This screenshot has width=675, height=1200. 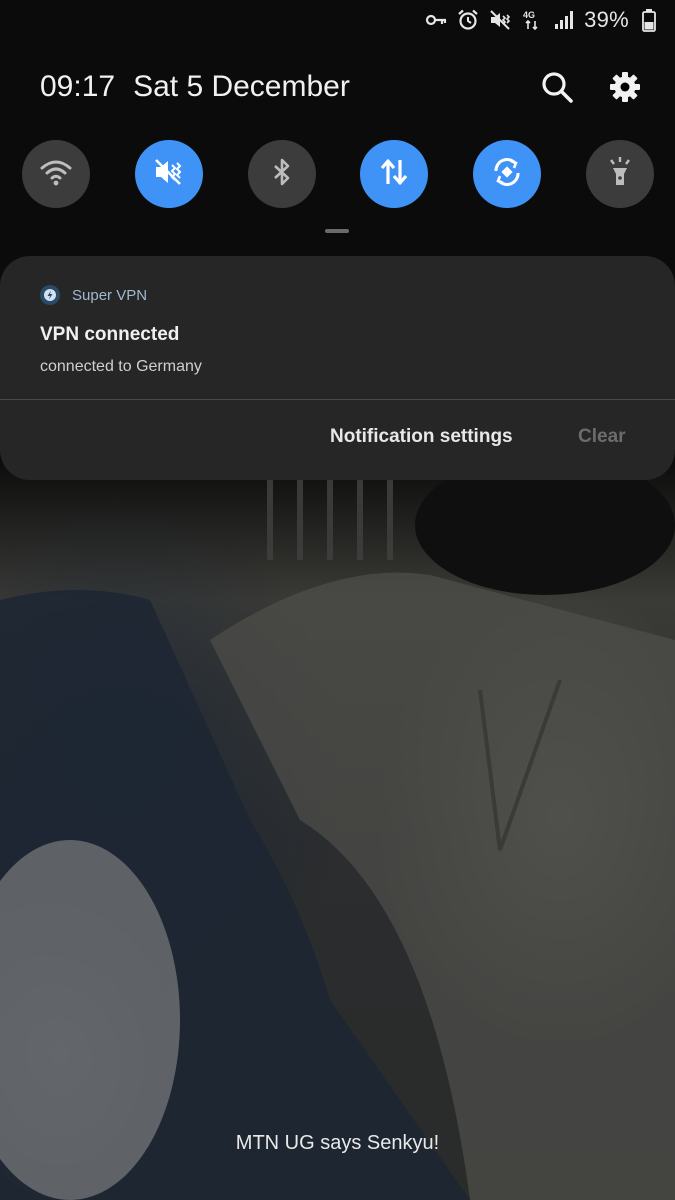 I want to click on data-arrows-icon, so click(x=394, y=174).